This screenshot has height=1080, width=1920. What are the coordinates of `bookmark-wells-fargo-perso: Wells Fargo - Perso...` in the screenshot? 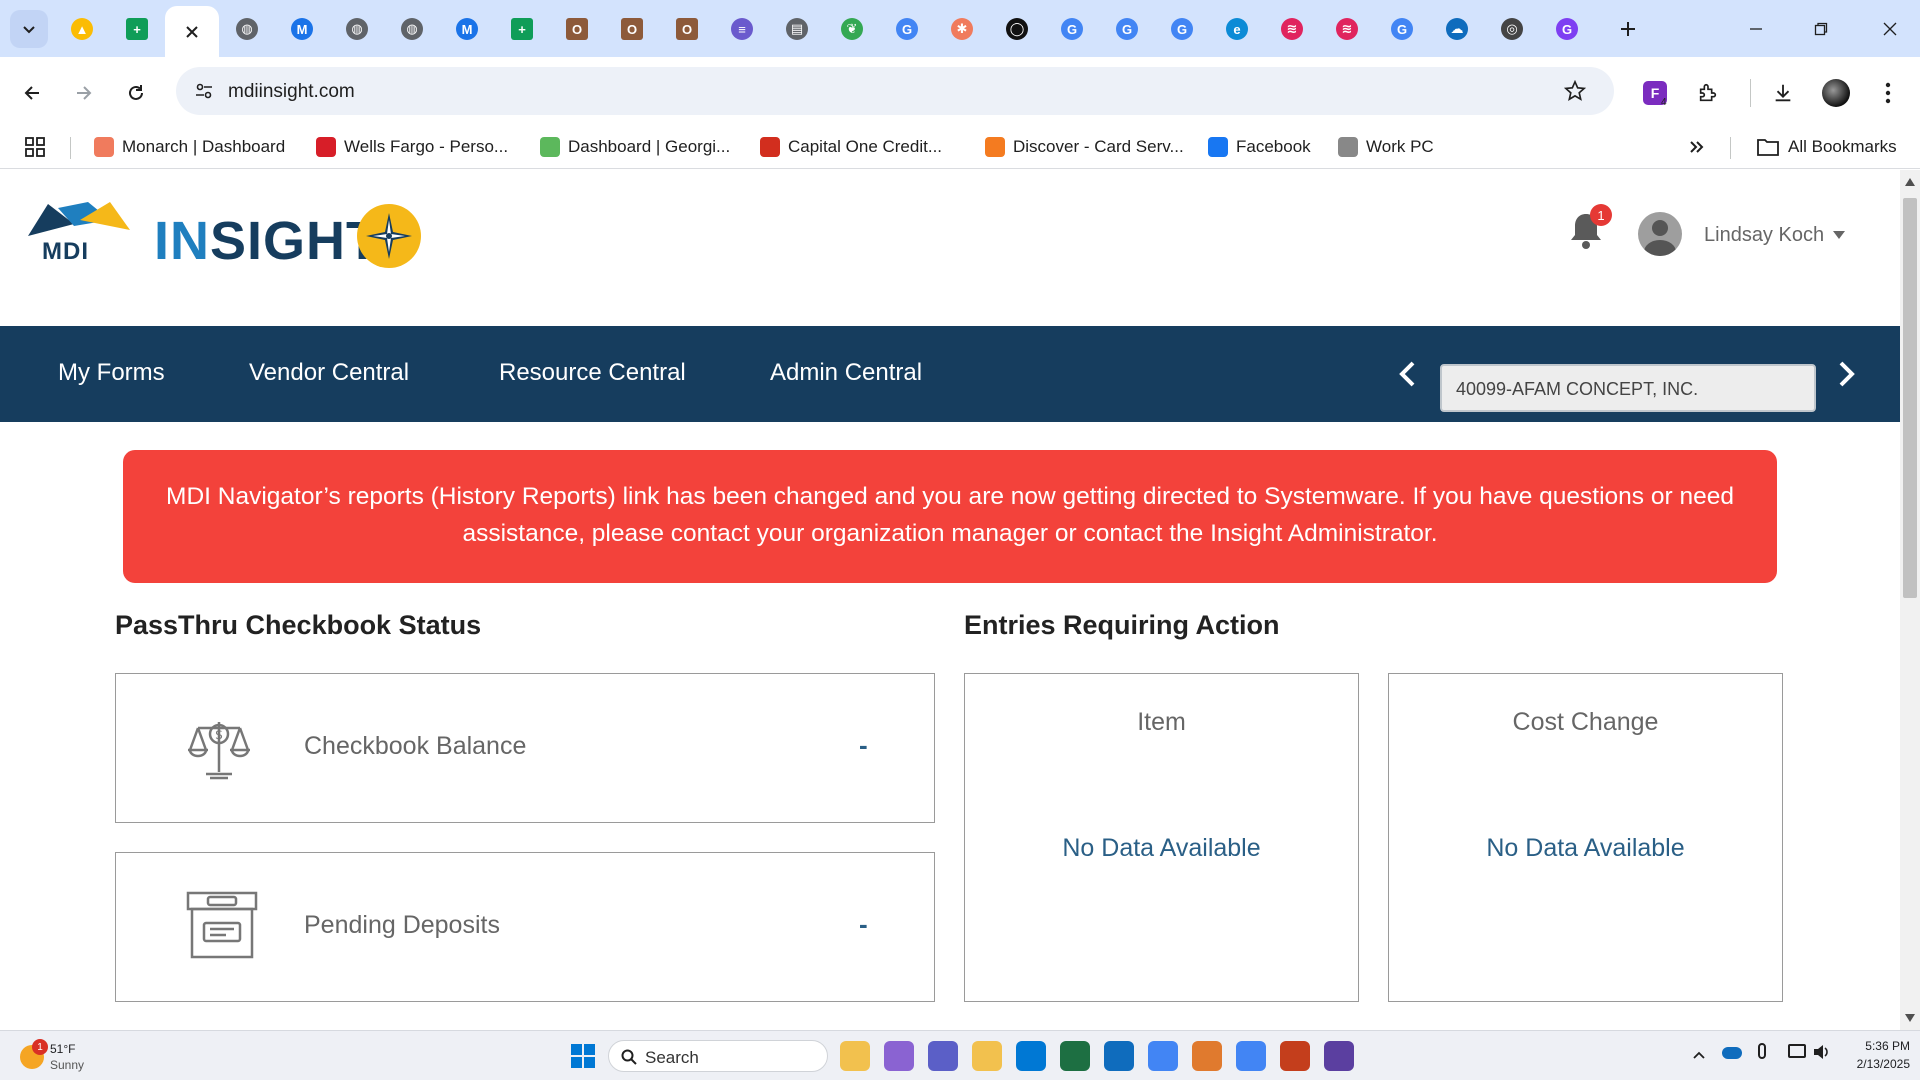 It's located at (412, 147).